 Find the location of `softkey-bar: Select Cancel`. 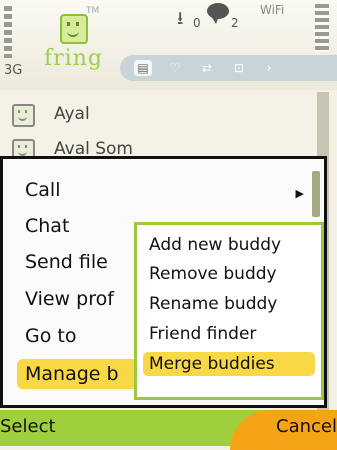

softkey-bar: Select Cancel is located at coordinates (168, 430).